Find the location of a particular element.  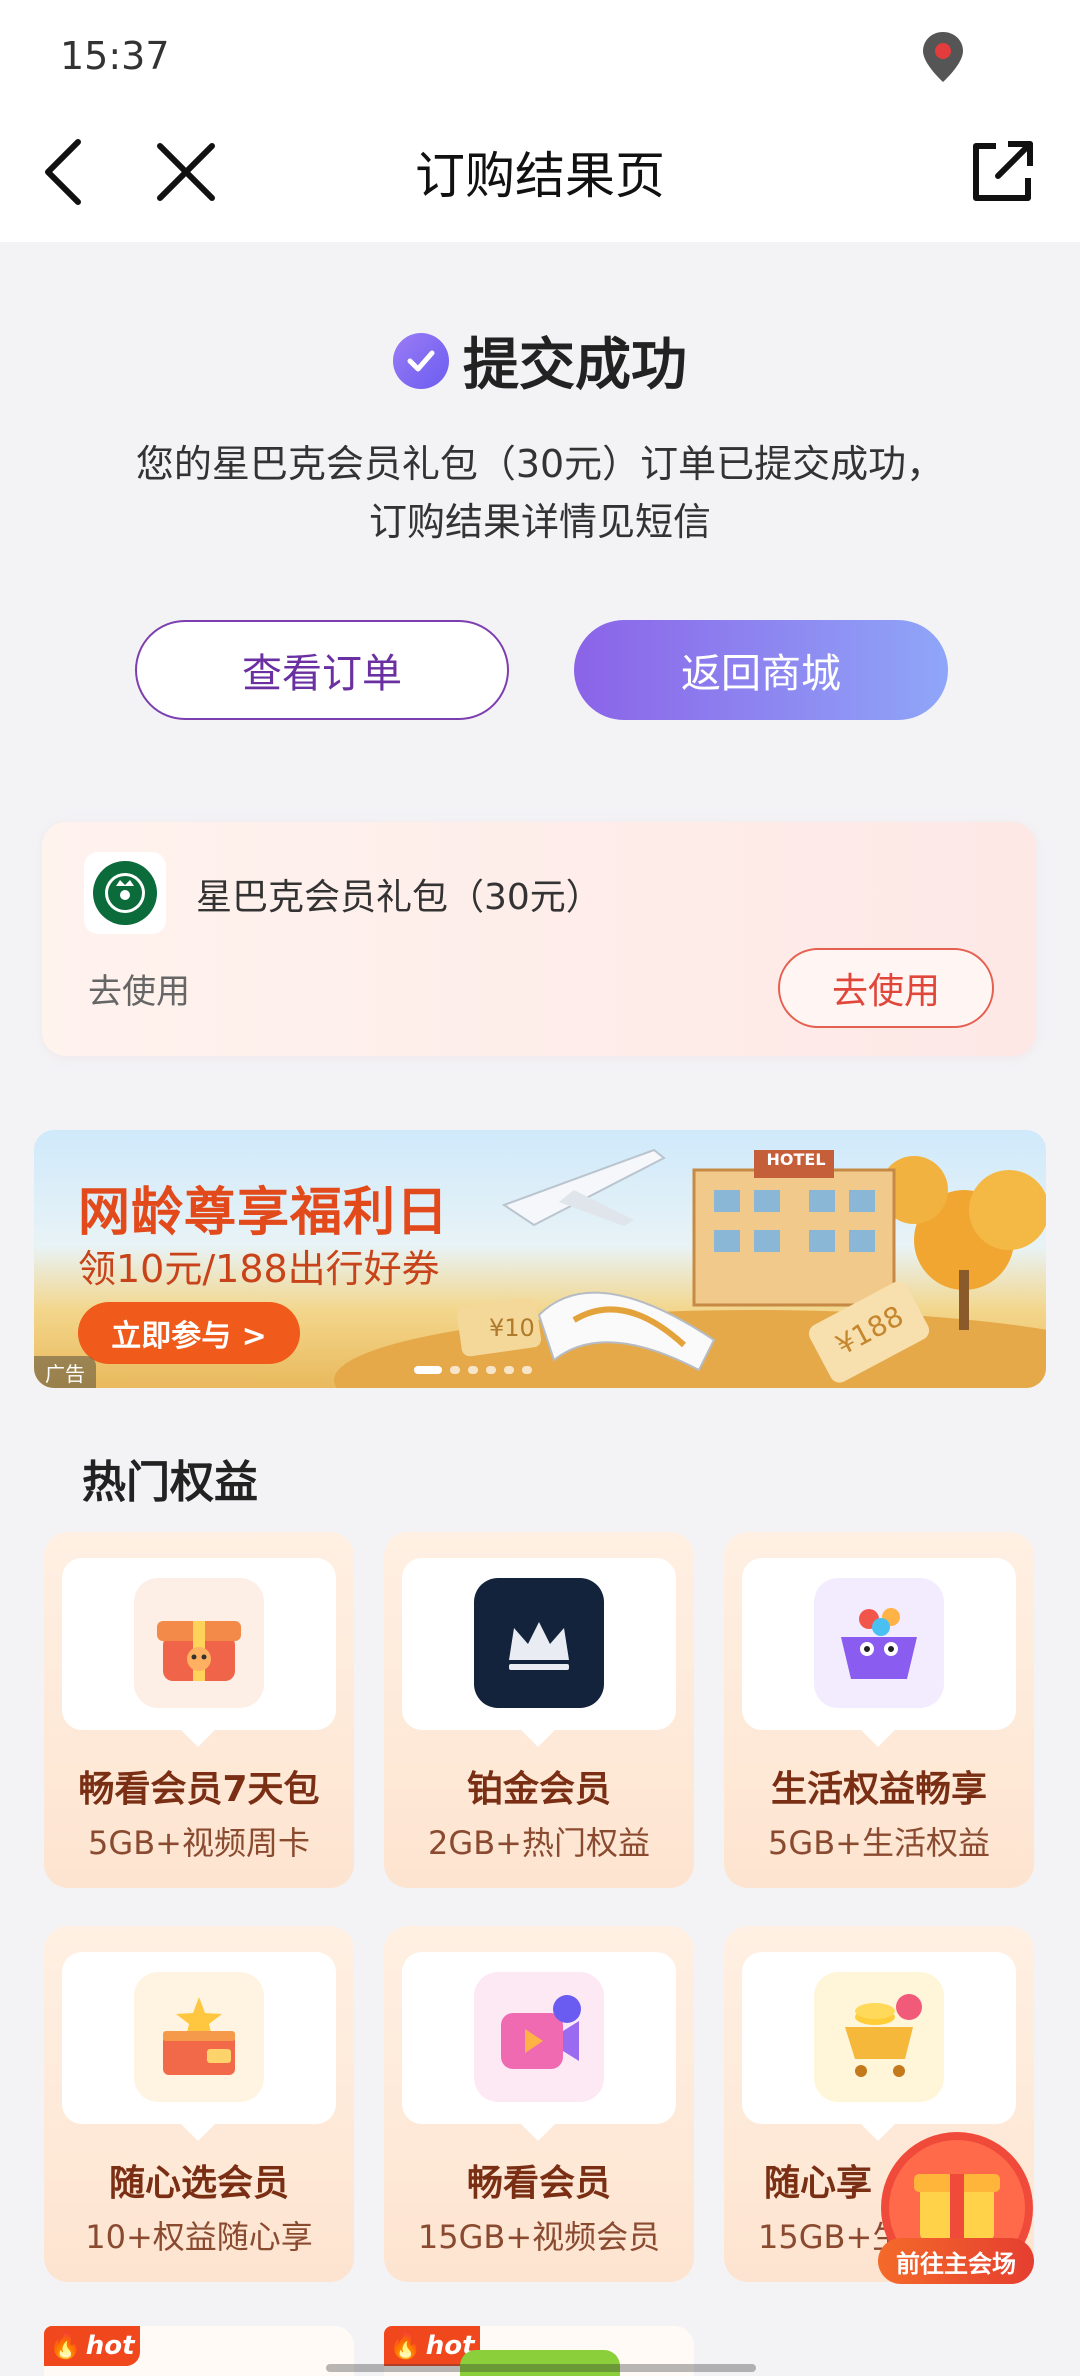

benefit-card: 生活权益畅享 5GB+生活权益 is located at coordinates (879, 1710).